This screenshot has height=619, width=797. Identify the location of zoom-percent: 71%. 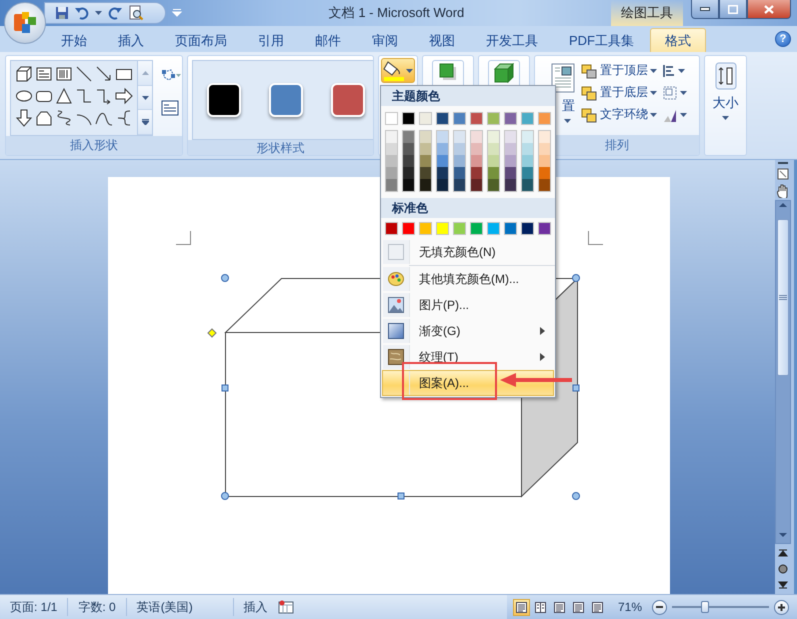
(629, 607).